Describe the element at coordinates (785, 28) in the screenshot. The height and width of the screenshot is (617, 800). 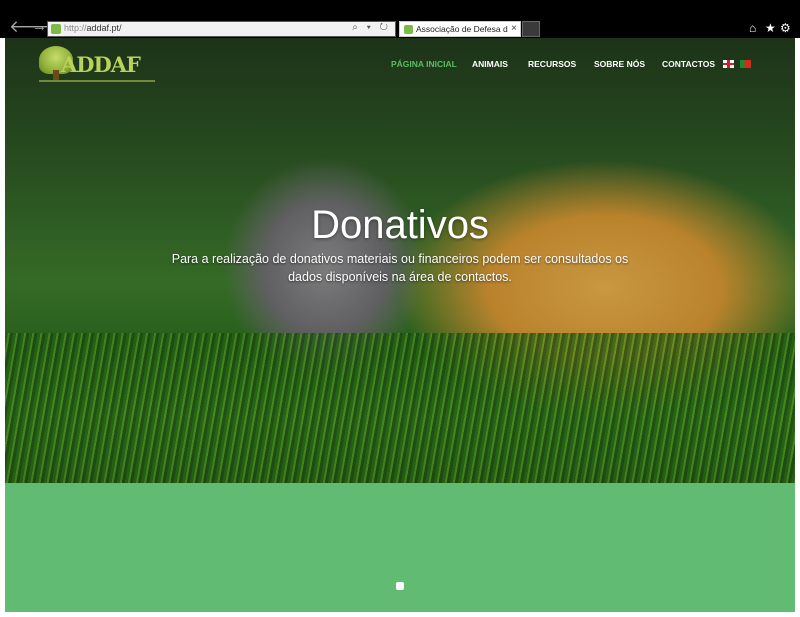
I see `gear-icon: ⚙` at that location.